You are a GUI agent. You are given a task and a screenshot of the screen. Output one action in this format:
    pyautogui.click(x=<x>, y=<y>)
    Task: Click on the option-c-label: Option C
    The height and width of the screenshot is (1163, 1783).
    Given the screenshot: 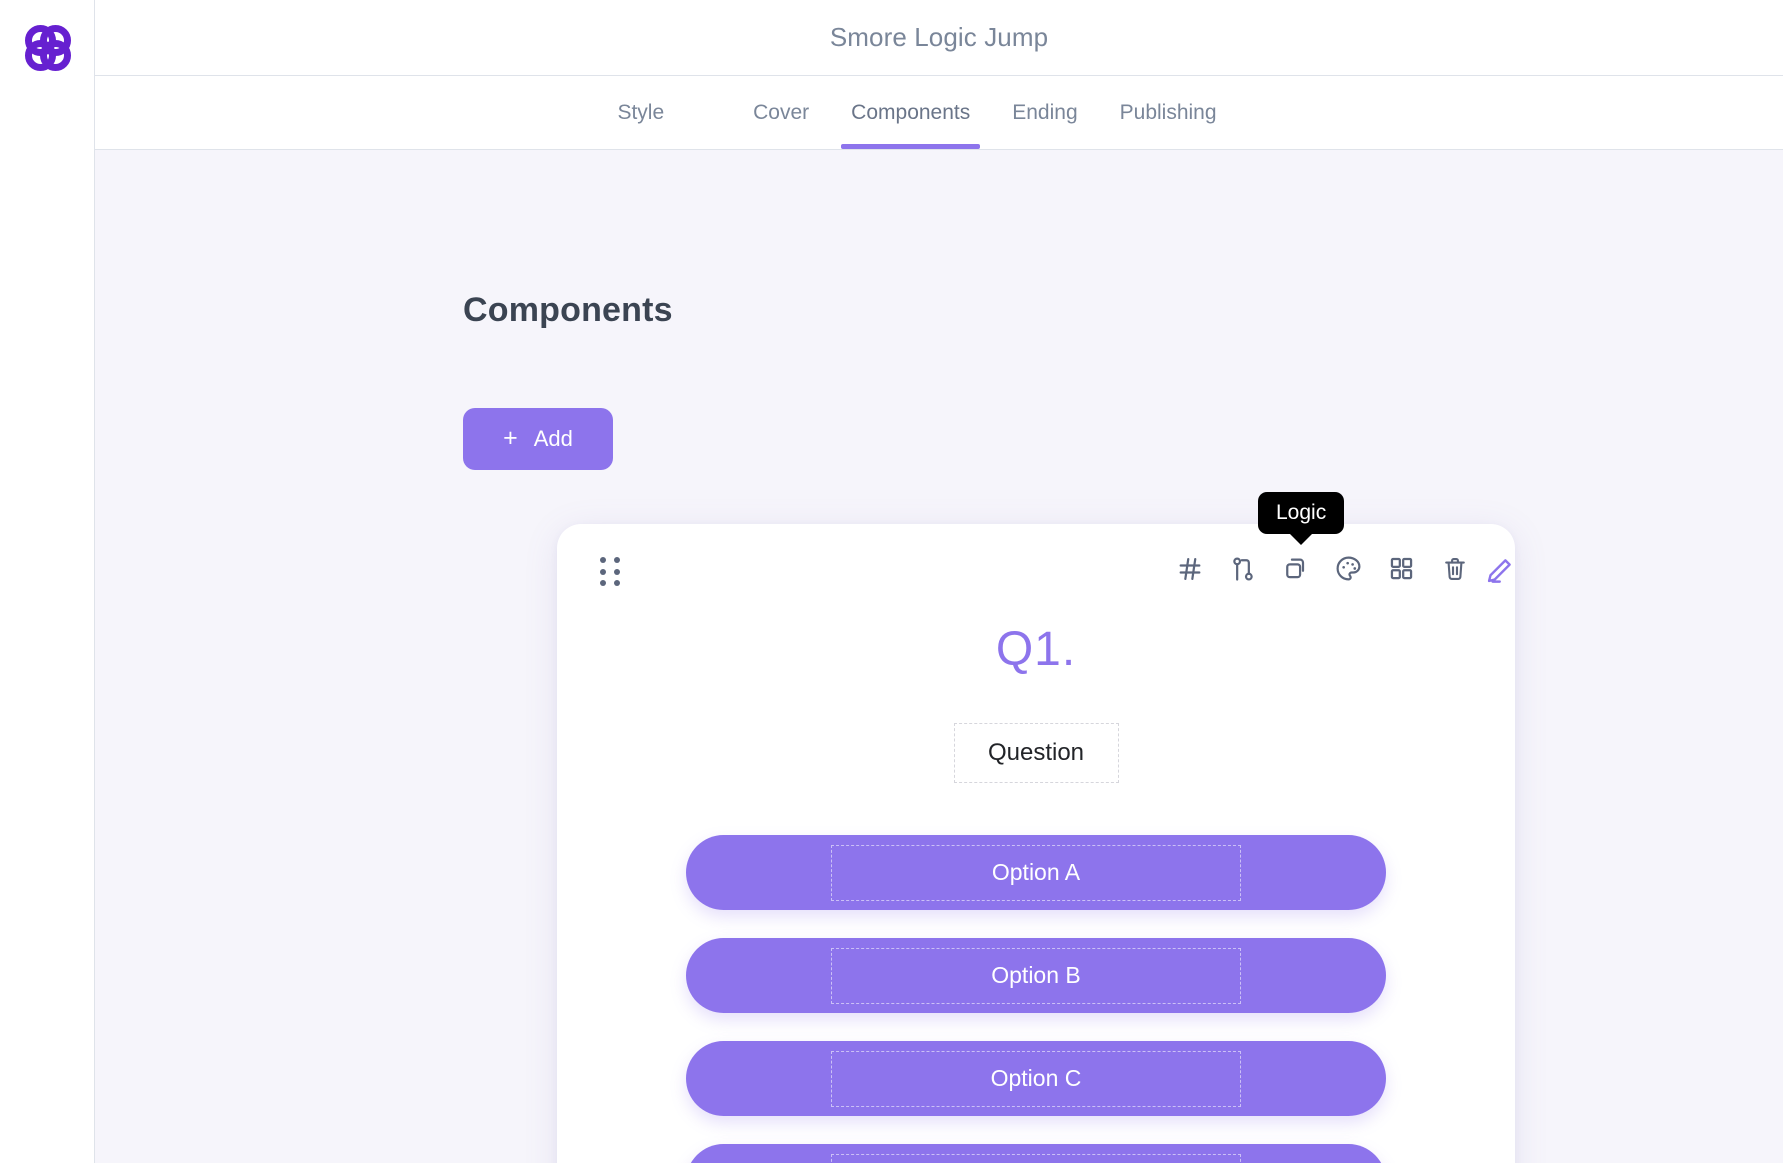 What is the action you would take?
    pyautogui.click(x=1036, y=1078)
    